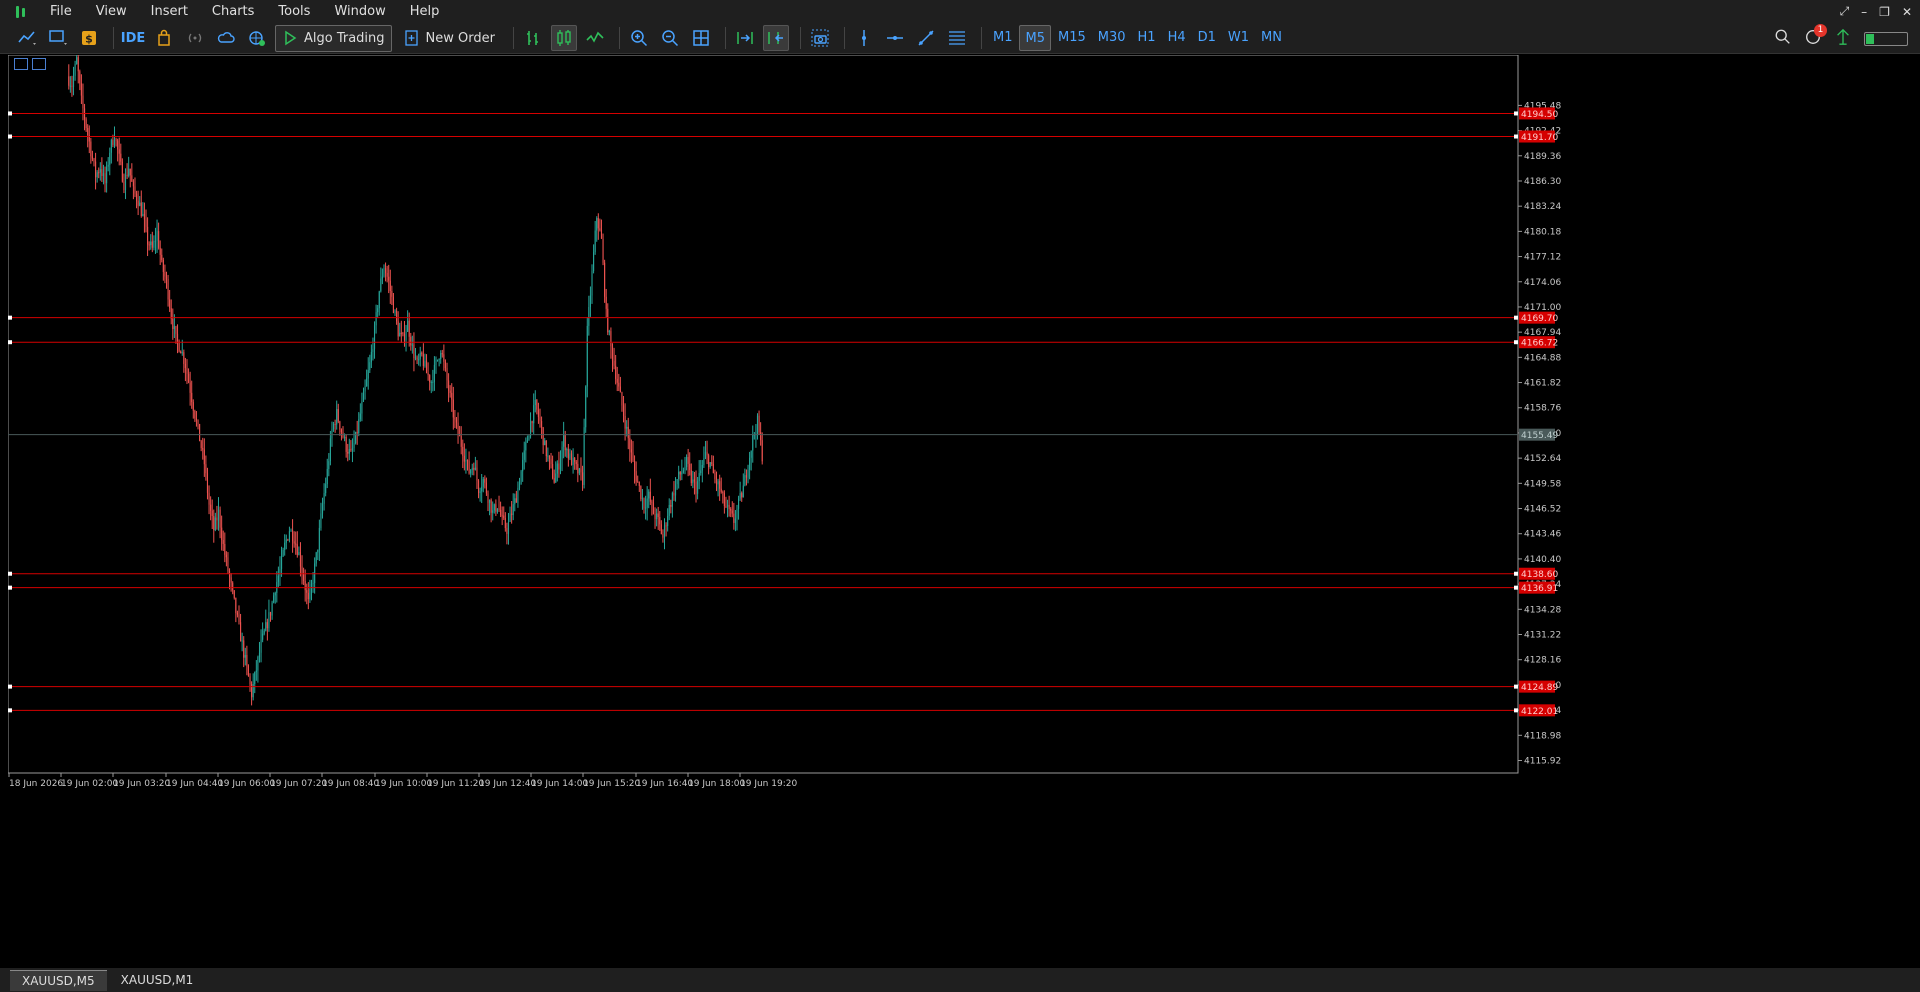  What do you see at coordinates (1907, 12) in the screenshot?
I see `close-icon: ✕` at bounding box center [1907, 12].